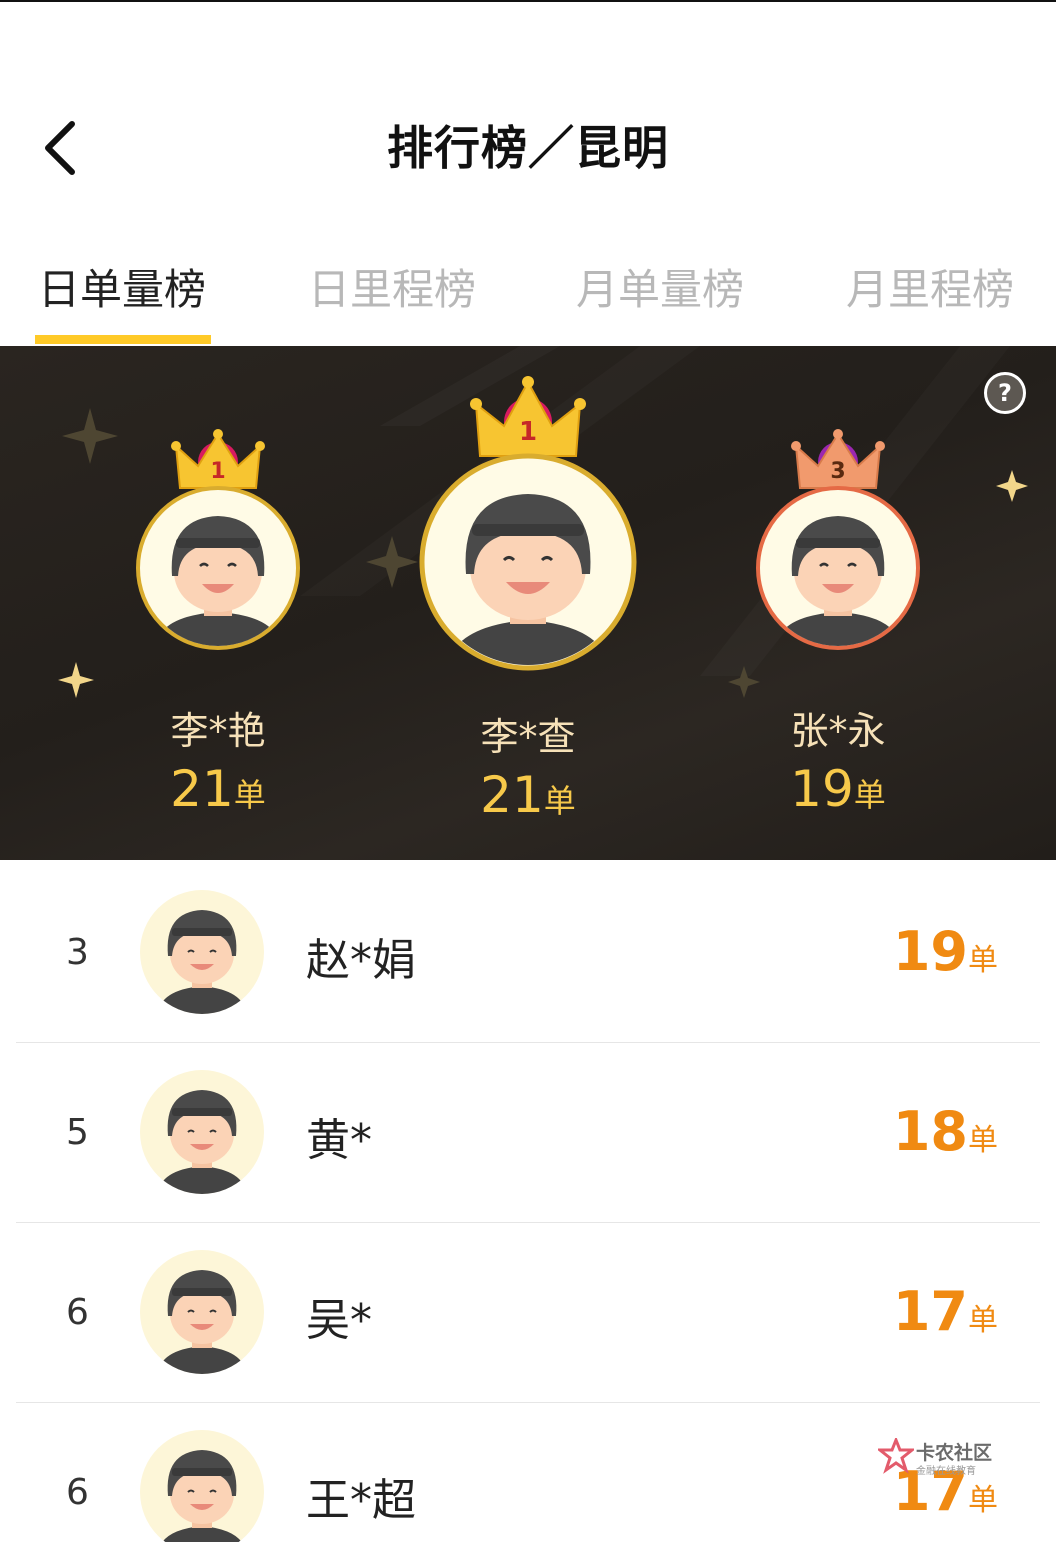 The height and width of the screenshot is (1542, 1056). Describe the element at coordinates (528, 952) in the screenshot. I see `list-item: 3 赵*娟 19单` at that location.